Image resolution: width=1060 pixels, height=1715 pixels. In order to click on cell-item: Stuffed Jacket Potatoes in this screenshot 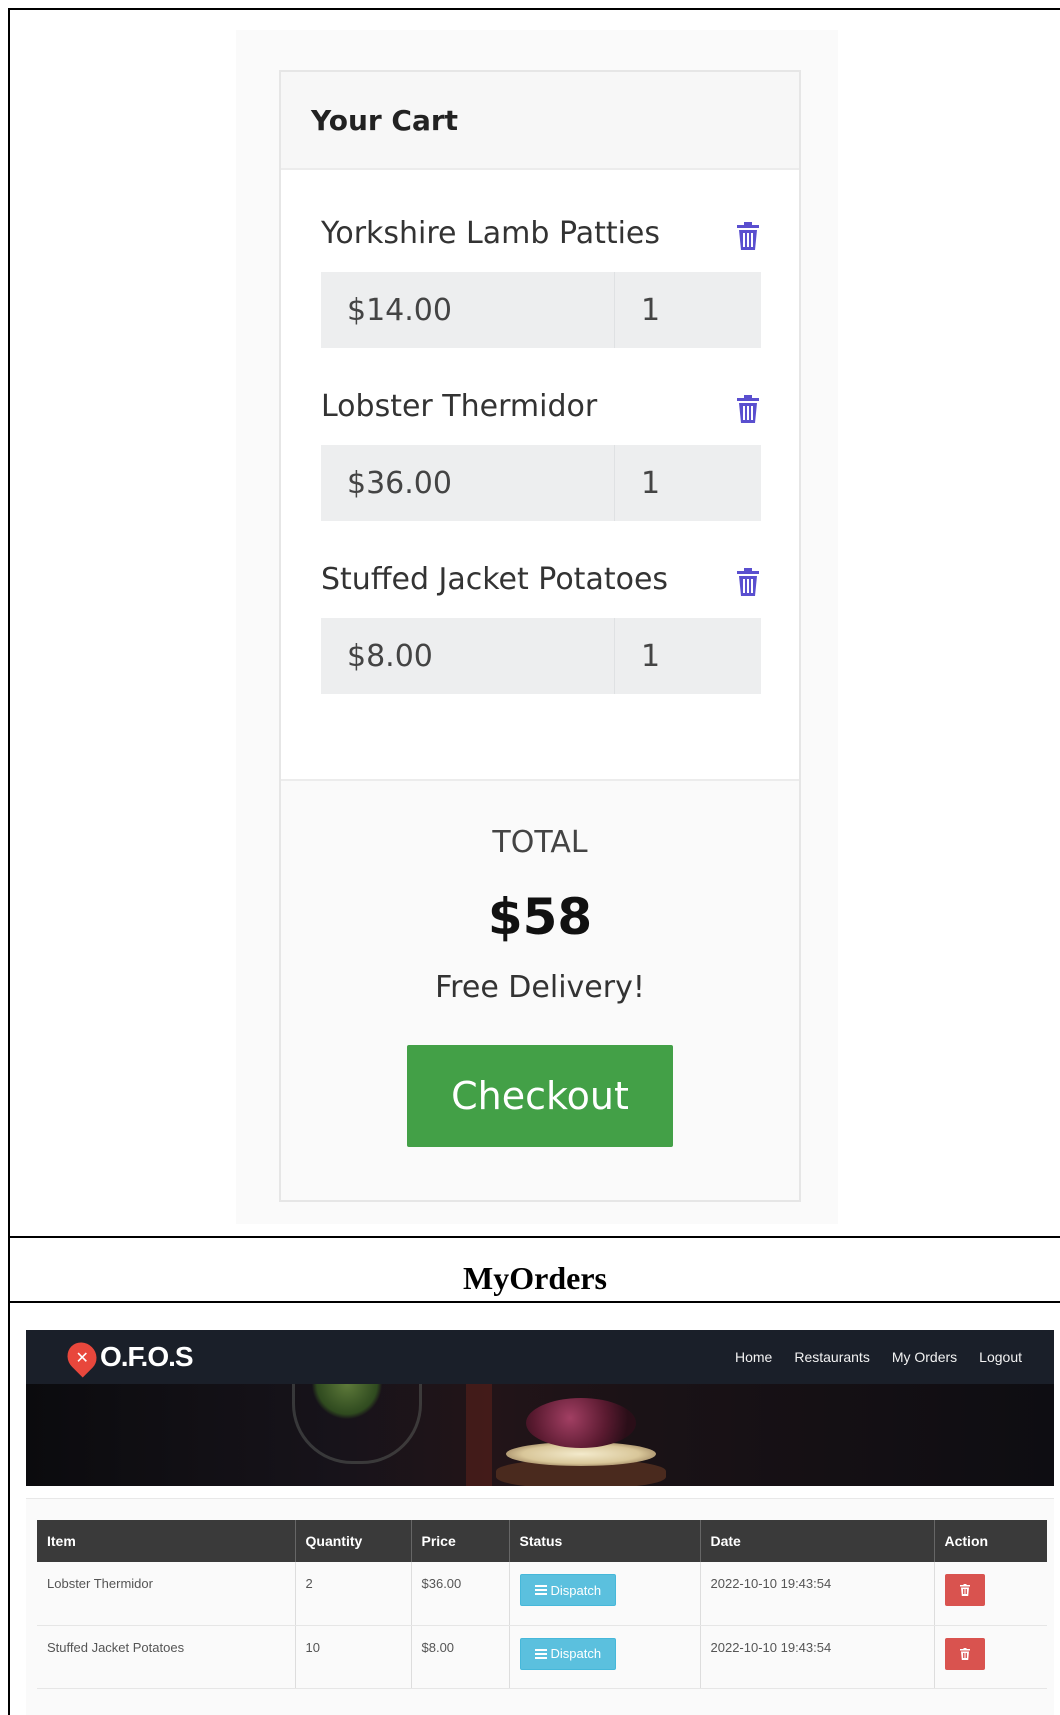, I will do `click(166, 1657)`.